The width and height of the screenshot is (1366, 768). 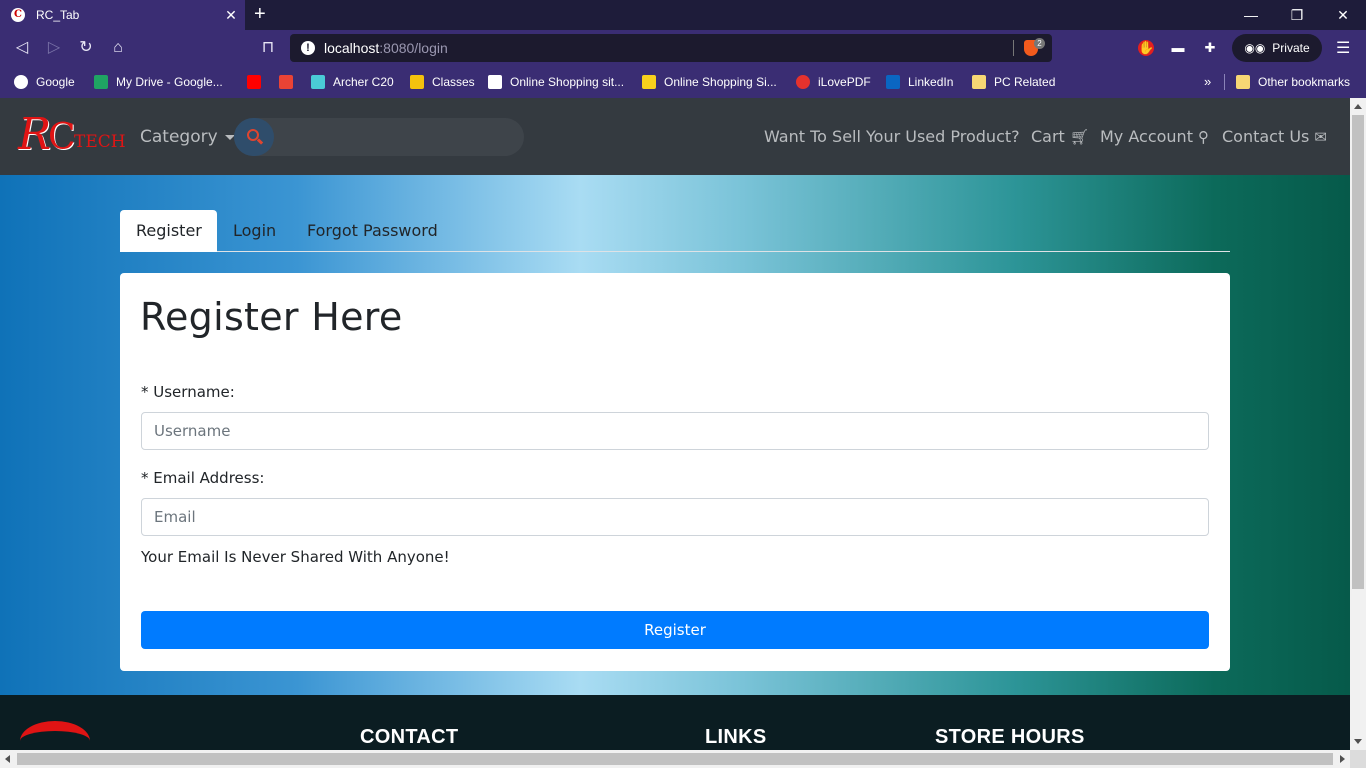 I want to click on vertical-scrollbar, so click(x=1358, y=424).